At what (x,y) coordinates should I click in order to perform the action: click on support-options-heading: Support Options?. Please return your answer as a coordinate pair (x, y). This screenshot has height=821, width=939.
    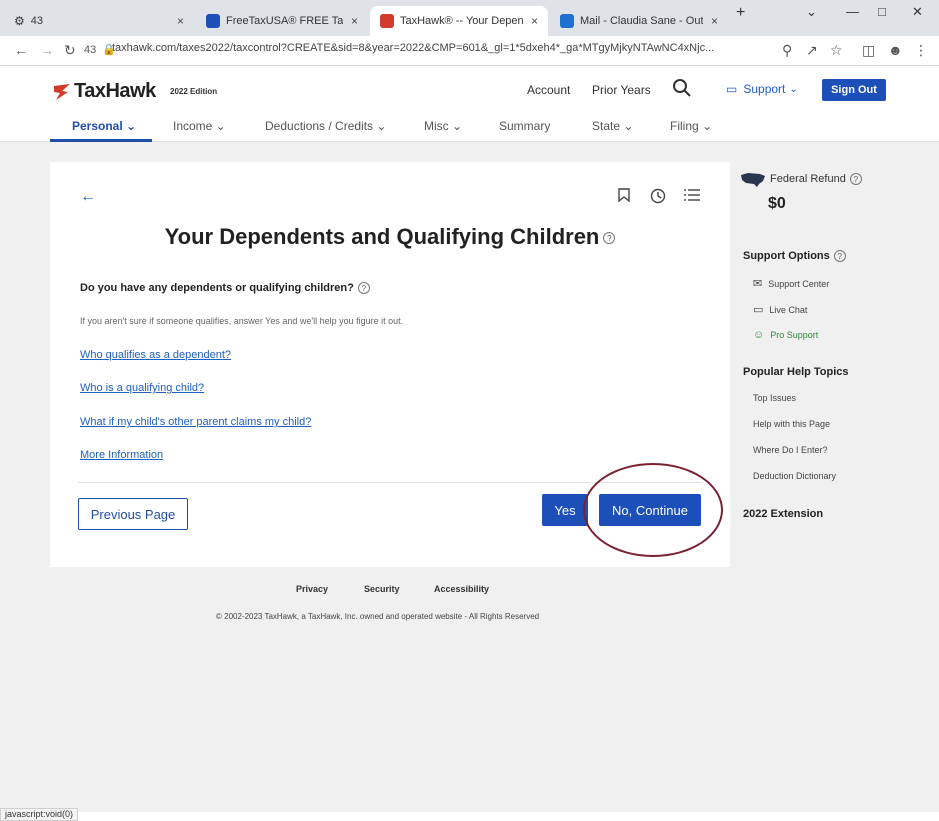
    Looking at the image, I should click on (794, 256).